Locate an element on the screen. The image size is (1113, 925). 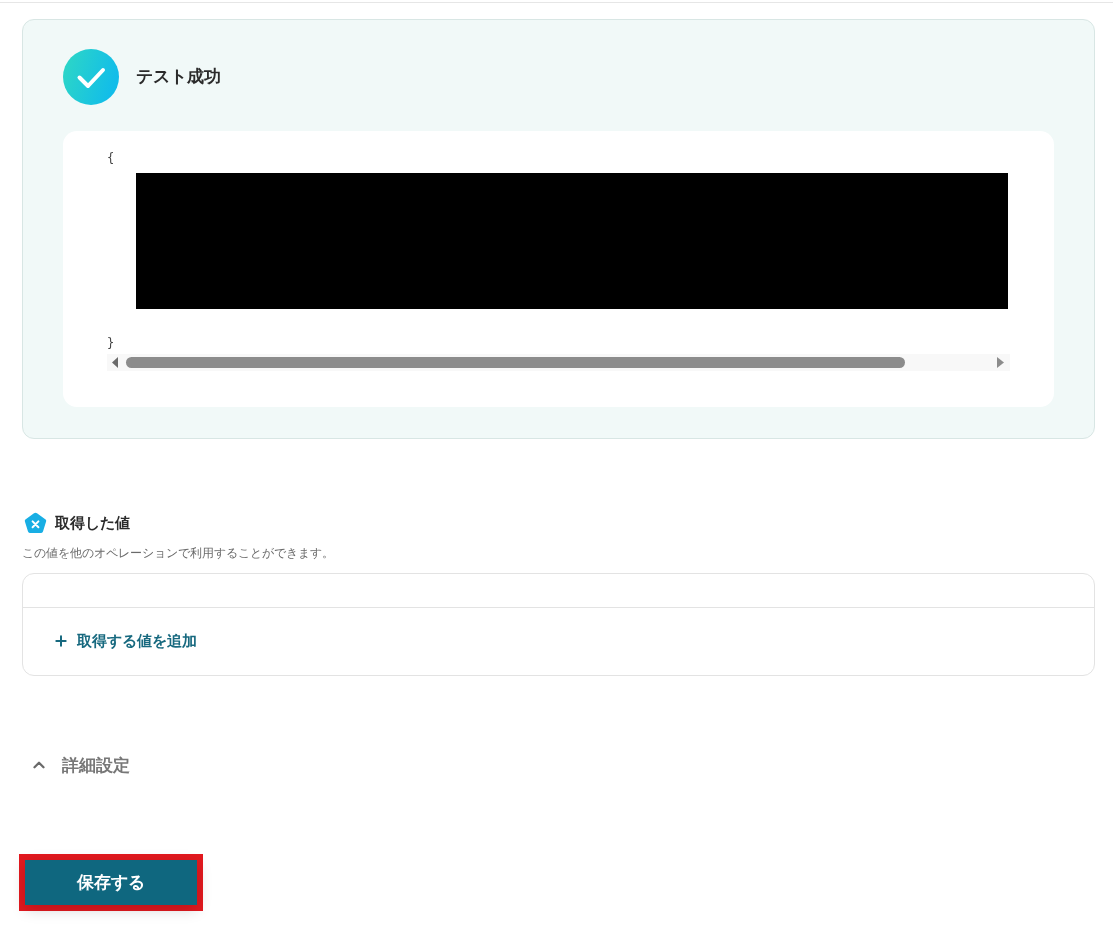
left-arrow-icon is located at coordinates (115, 362).